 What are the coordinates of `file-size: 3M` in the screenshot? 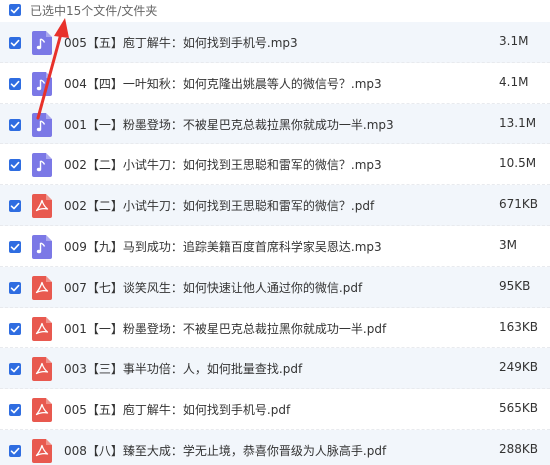 It's located at (508, 244).